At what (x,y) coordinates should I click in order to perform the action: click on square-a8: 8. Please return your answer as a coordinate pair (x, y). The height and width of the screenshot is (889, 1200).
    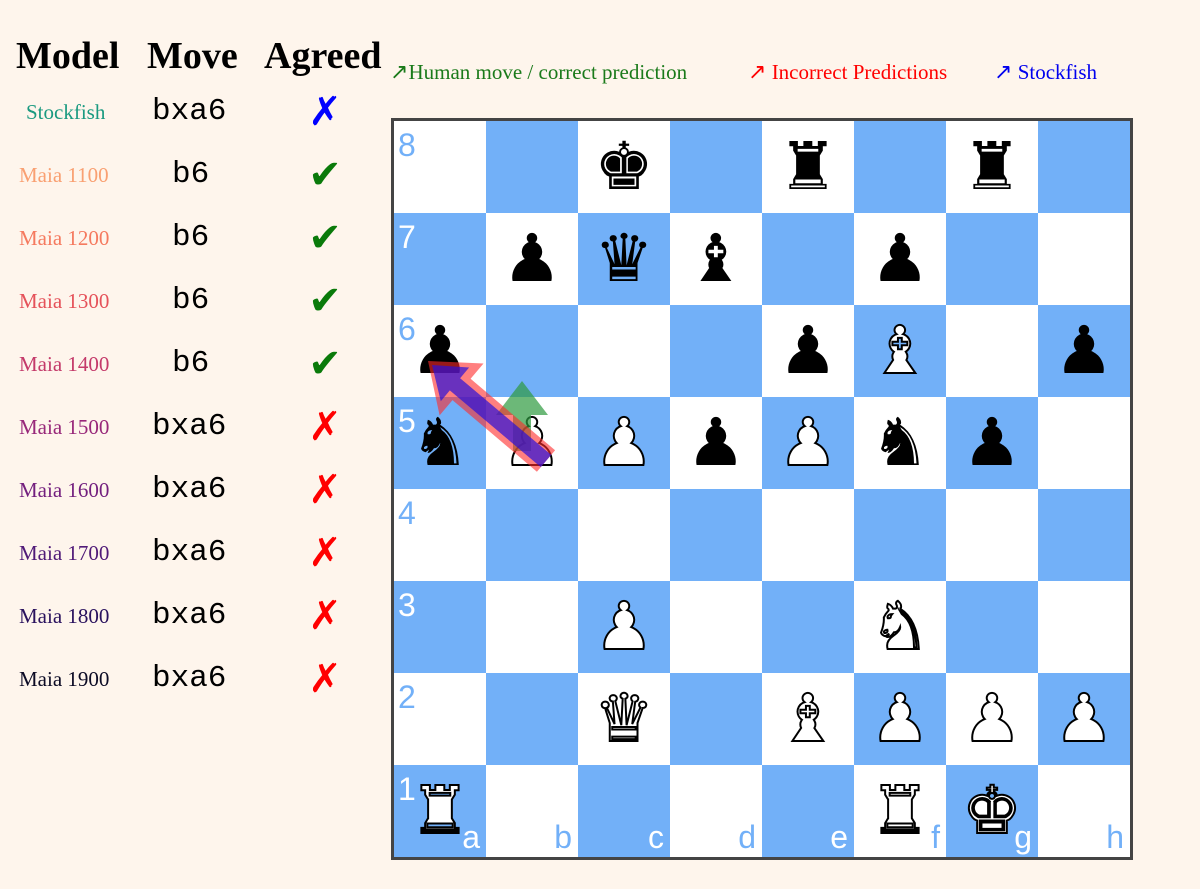
    Looking at the image, I should click on (440, 167).